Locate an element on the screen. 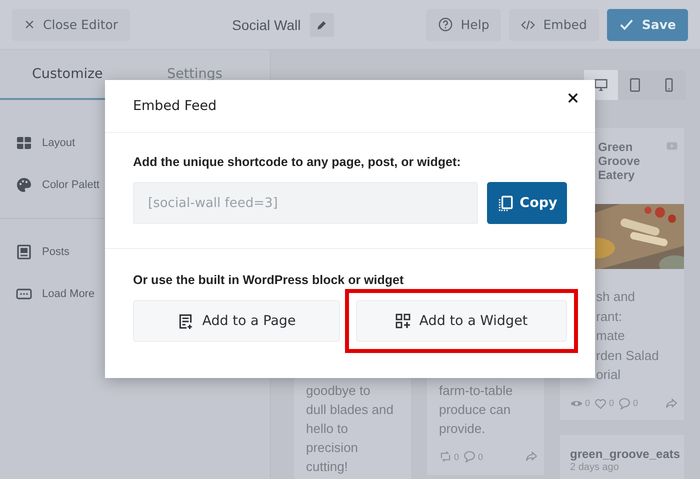 This screenshot has width=700, height=479. post-text-line: produce can is located at coordinates (475, 410).